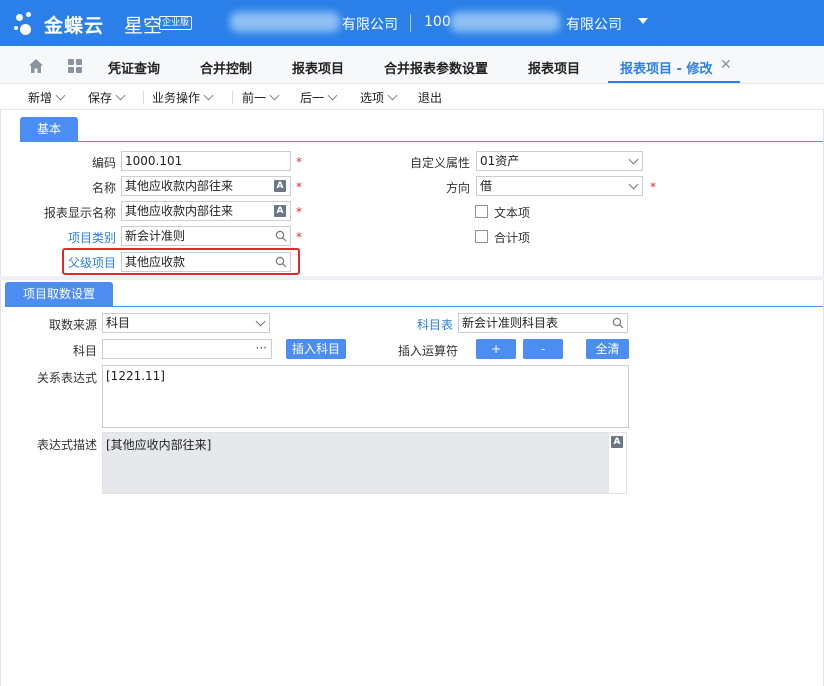 This screenshot has width=824, height=686. Describe the element at coordinates (103, 188) in the screenshot. I see `name-label: 名称` at that location.